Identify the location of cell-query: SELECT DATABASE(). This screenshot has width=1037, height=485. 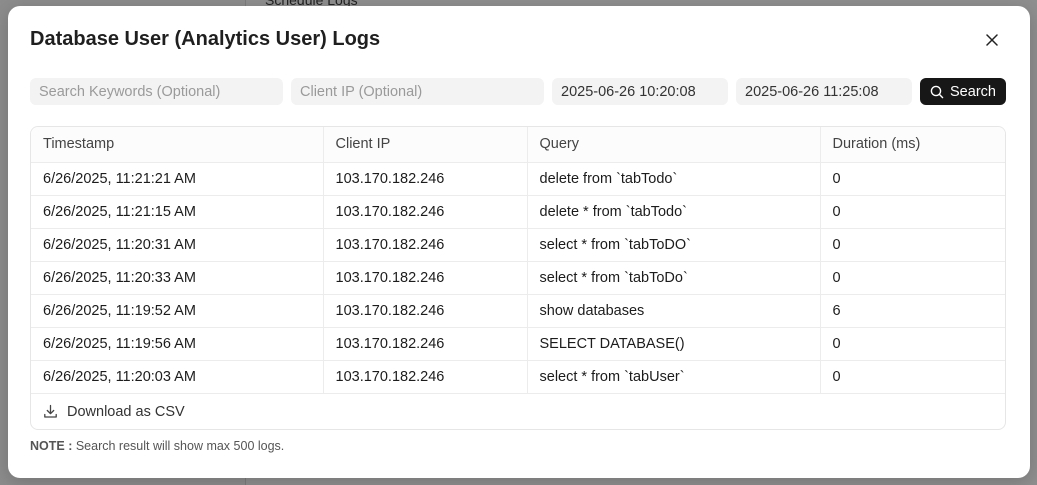
(673, 344).